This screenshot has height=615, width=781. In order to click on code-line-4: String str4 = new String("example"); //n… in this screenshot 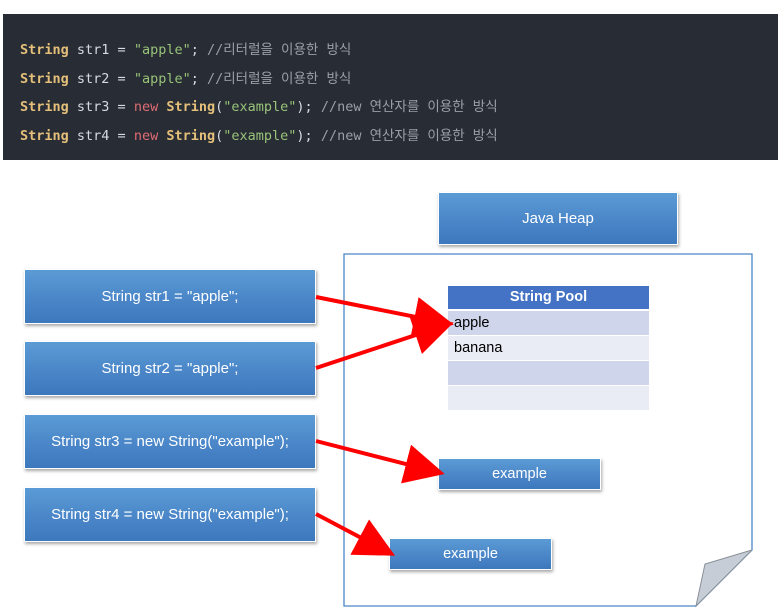, I will do `click(399, 136)`.